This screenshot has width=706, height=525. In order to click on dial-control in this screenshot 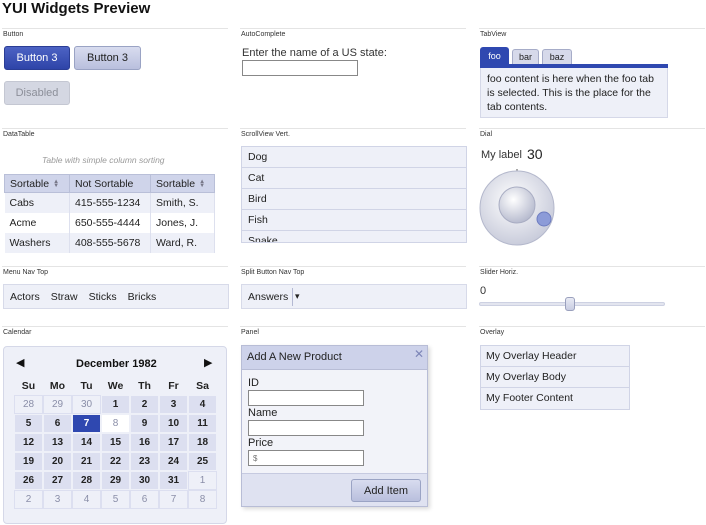, I will do `click(519, 209)`.